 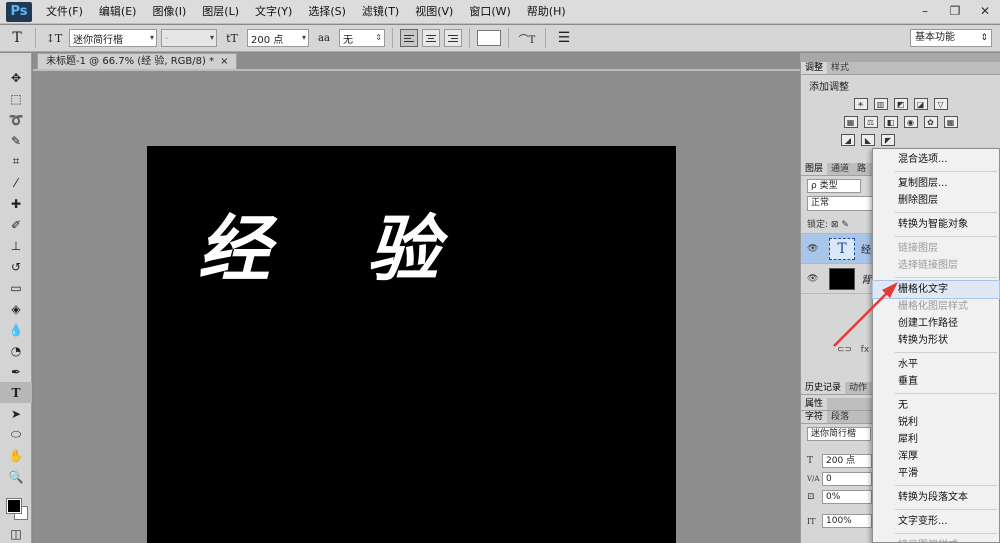 I want to click on text-color-swatch, so click(x=489, y=38).